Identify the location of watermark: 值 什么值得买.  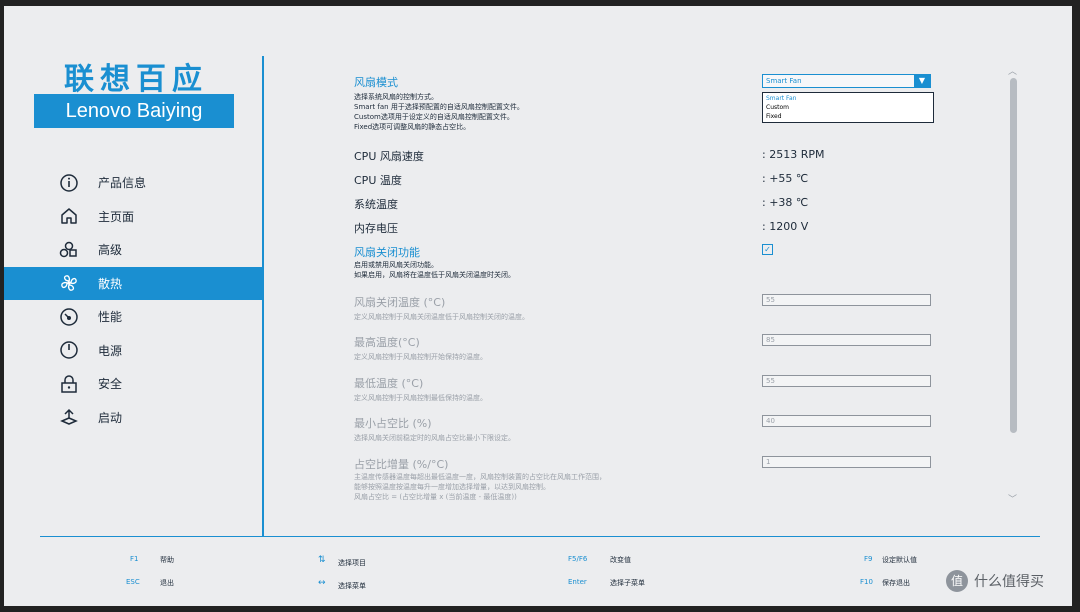
(995, 581).